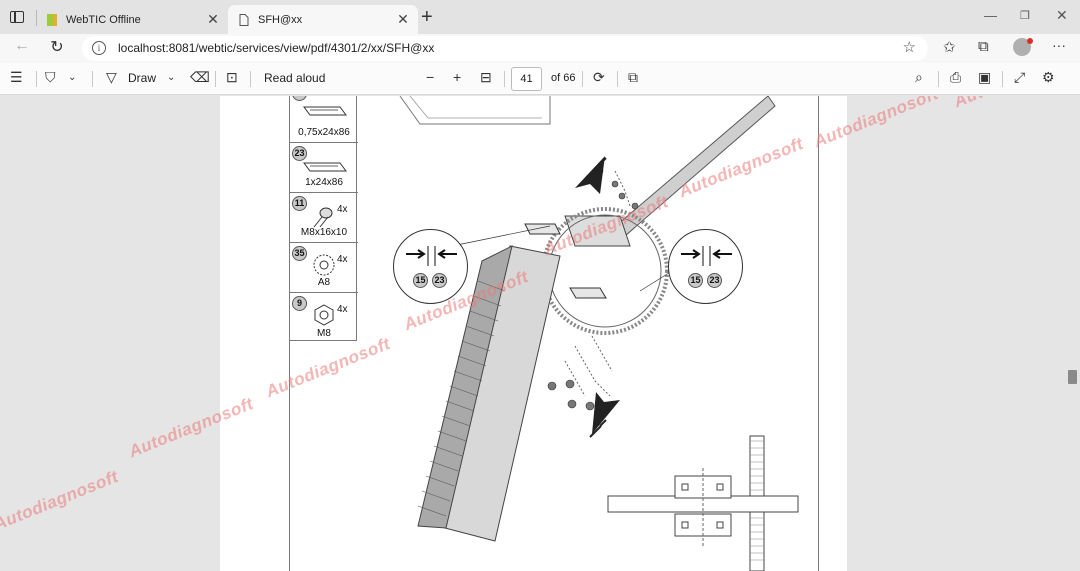 The width and height of the screenshot is (1080, 571). I want to click on favorites-icon: ✩, so click(949, 47).